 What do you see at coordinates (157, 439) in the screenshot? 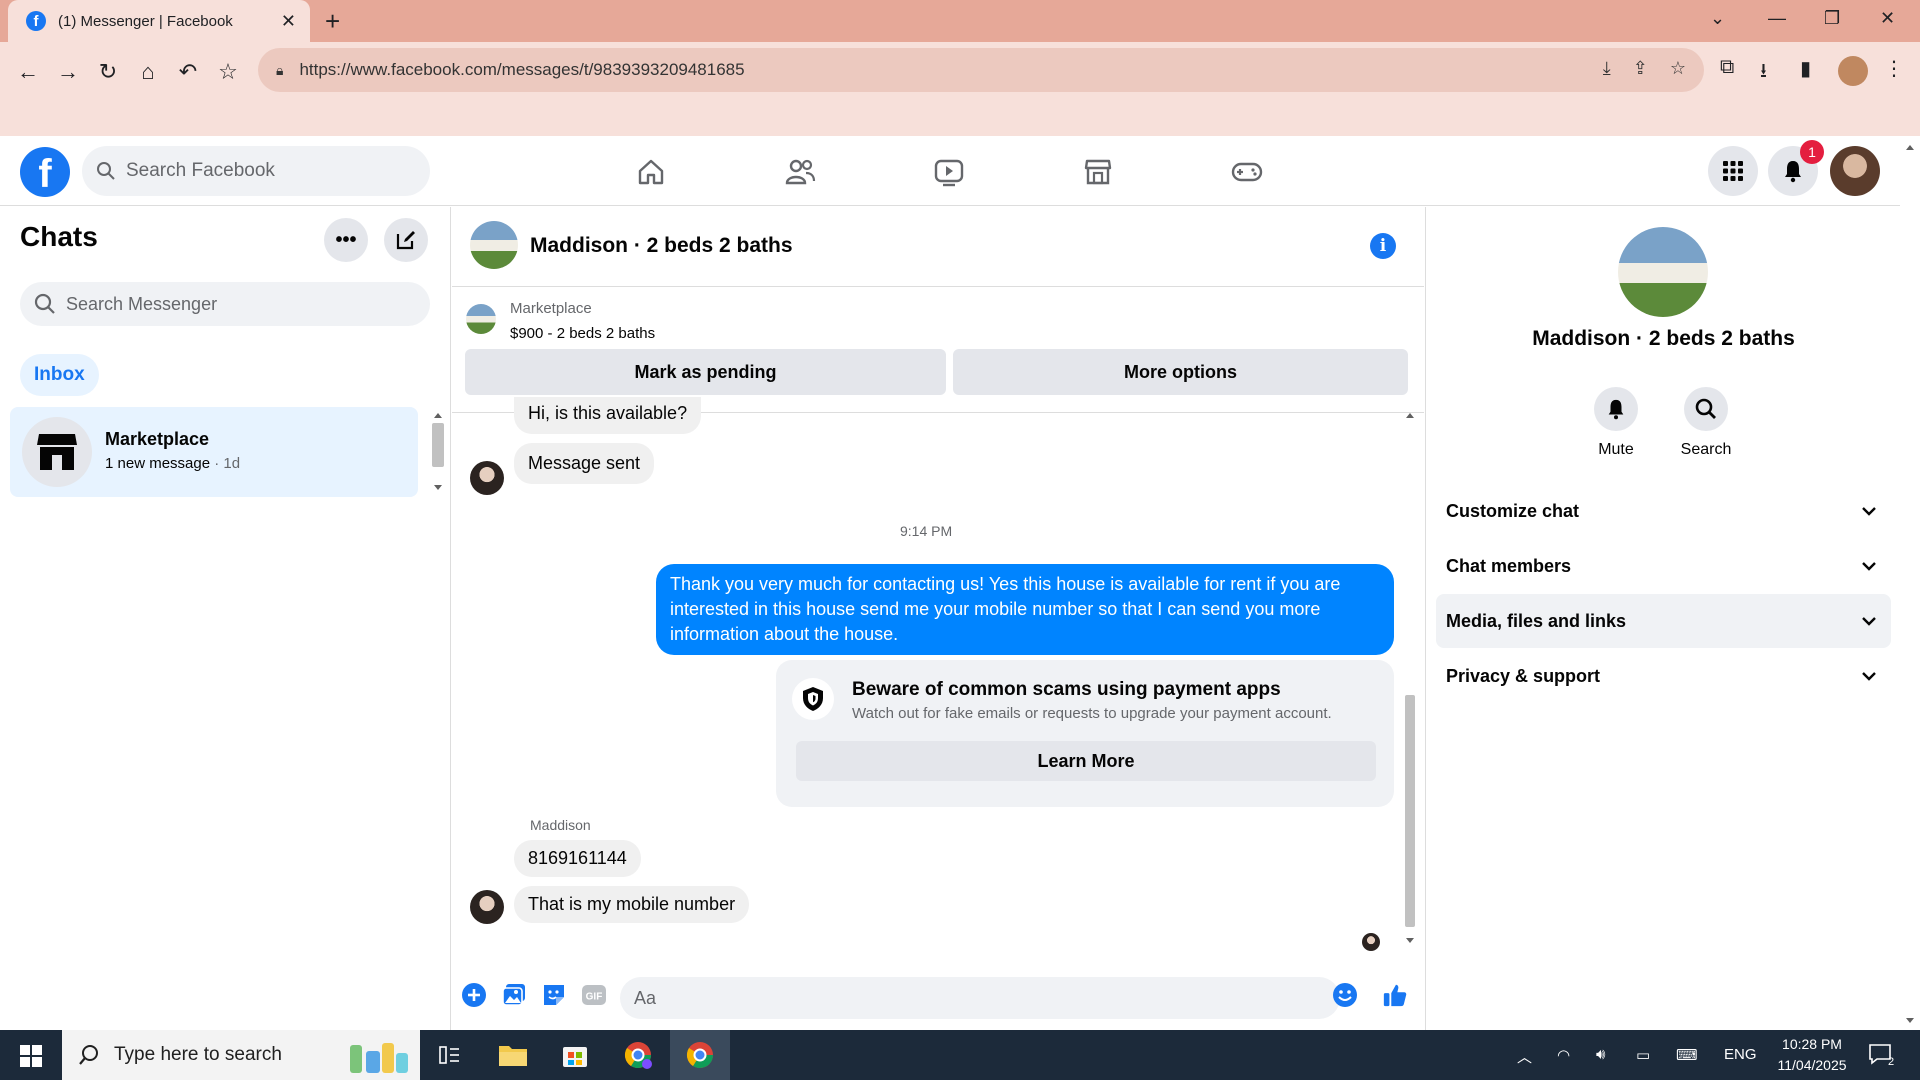
I see `thread-name: Marketplace` at bounding box center [157, 439].